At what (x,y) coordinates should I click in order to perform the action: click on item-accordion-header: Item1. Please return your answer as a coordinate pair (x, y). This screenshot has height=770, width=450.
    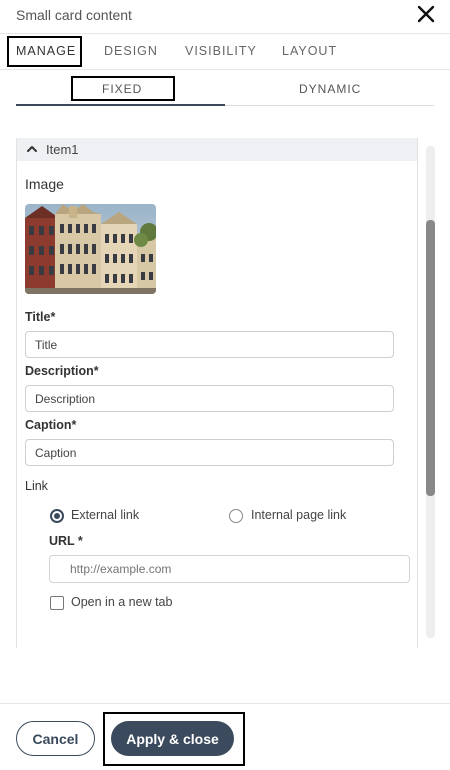
    Looking at the image, I should click on (217, 149).